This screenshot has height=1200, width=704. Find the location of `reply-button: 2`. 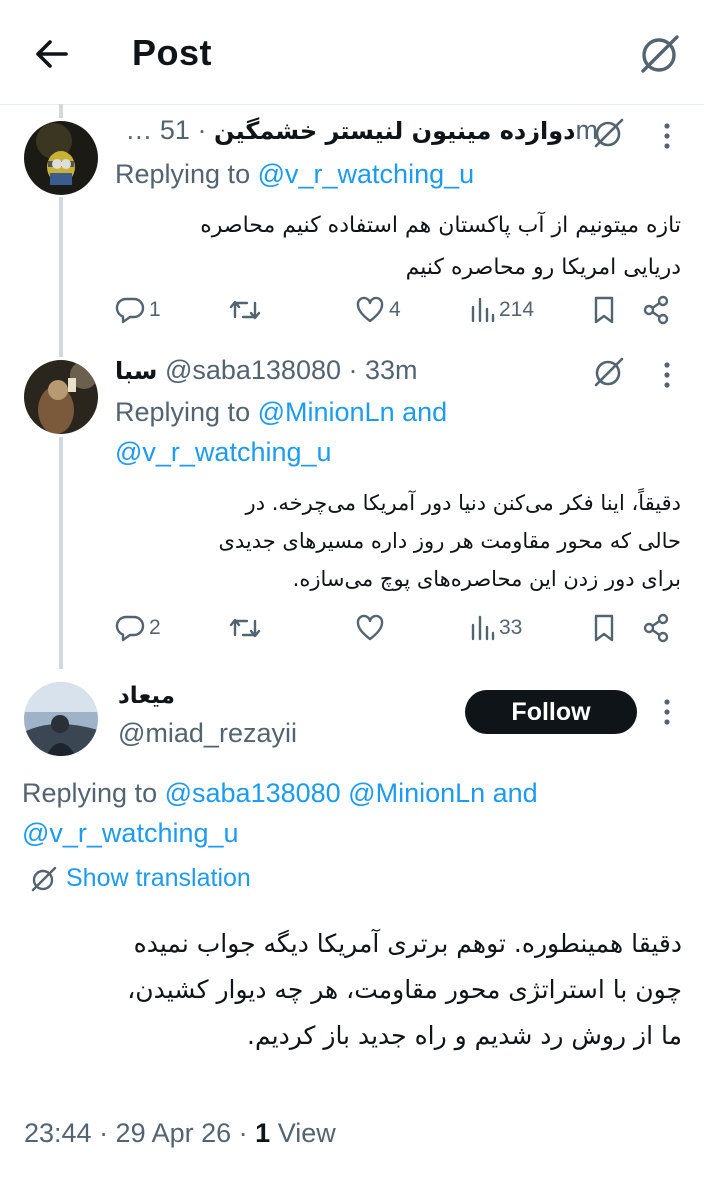

reply-button: 2 is located at coordinates (138, 628).